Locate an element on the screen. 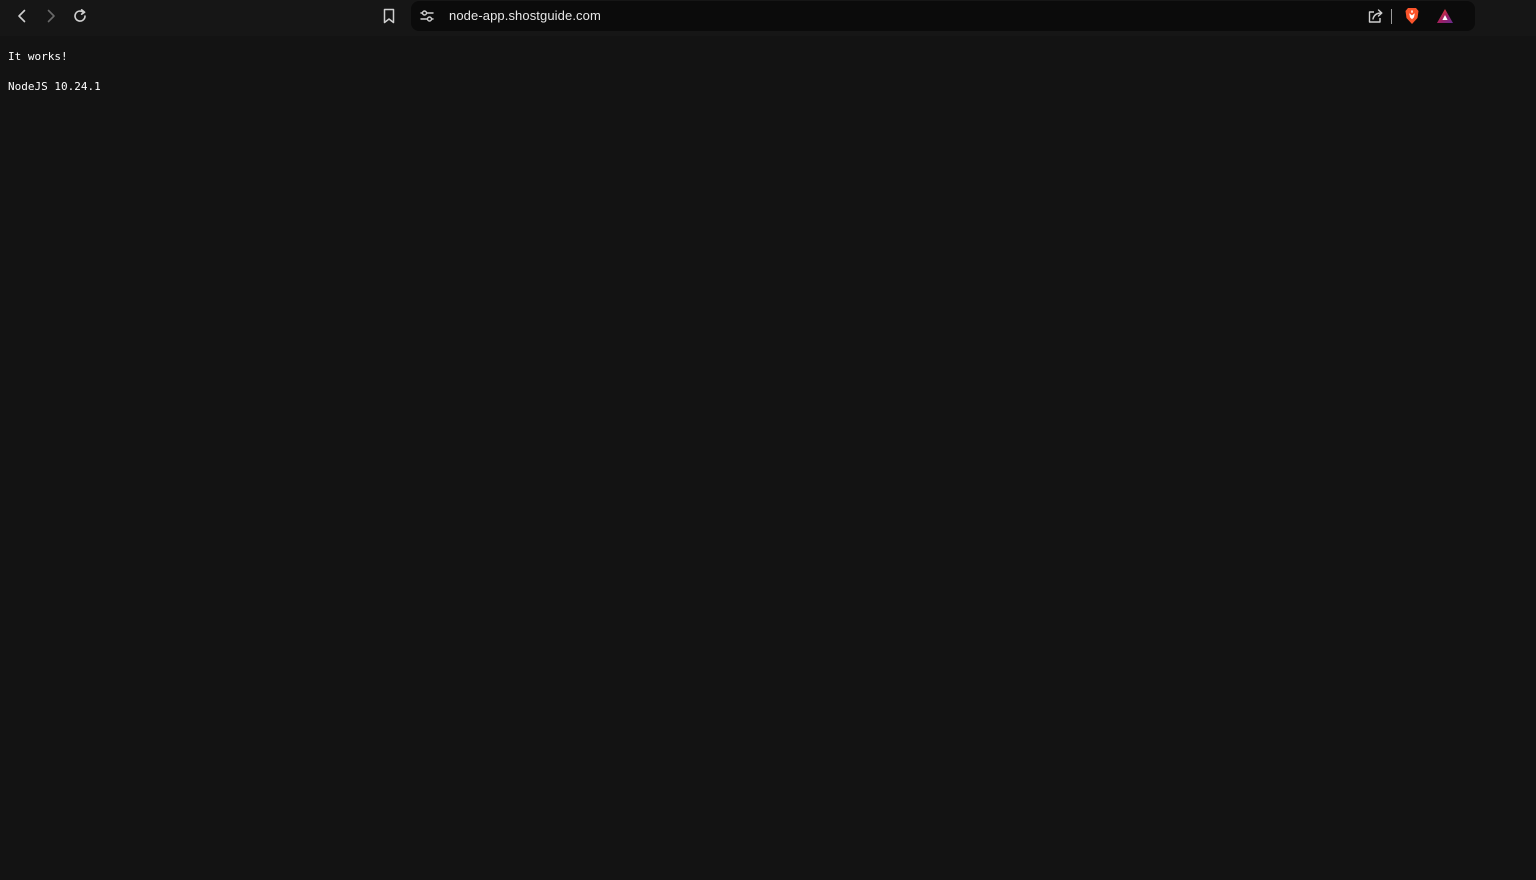 This screenshot has height=880, width=1536. reload-button is located at coordinates (80, 16).